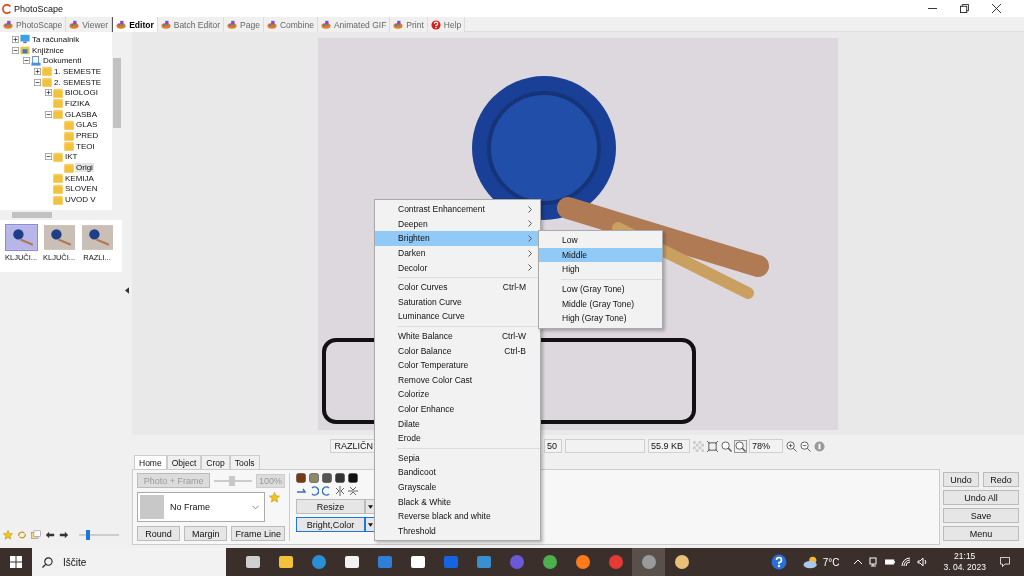 The height and width of the screenshot is (576, 1024). I want to click on tree-item: IKT, so click(71, 157).